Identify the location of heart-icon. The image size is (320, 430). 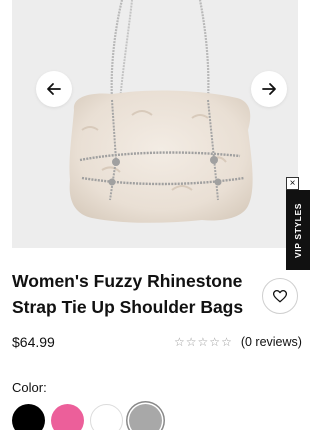
(280, 295).